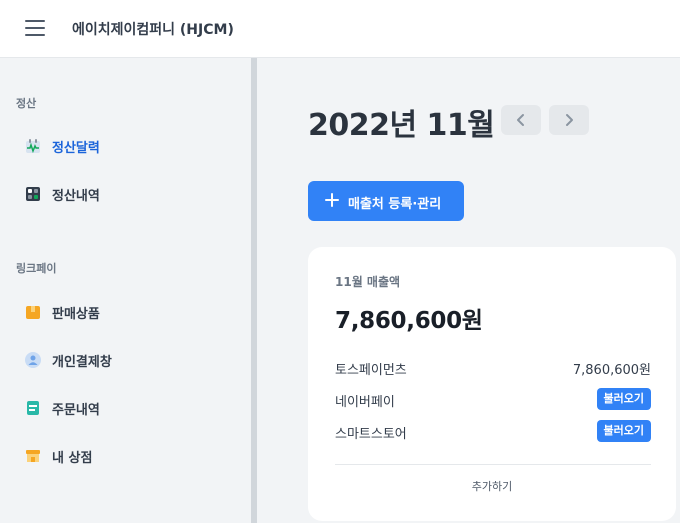  Describe the element at coordinates (371, 434) in the screenshot. I see `sales-row-name: 스마트스토어` at that location.